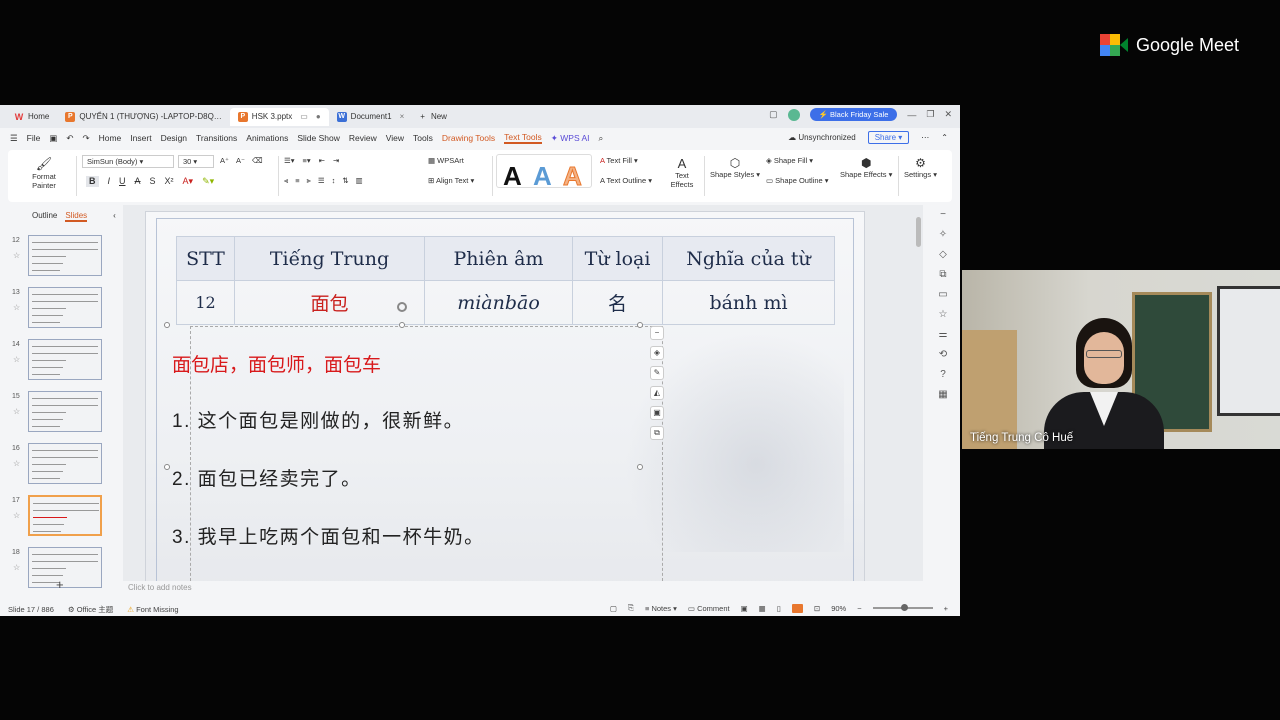 The height and width of the screenshot is (720, 1280). I want to click on more-icon: ⋯, so click(925, 137).